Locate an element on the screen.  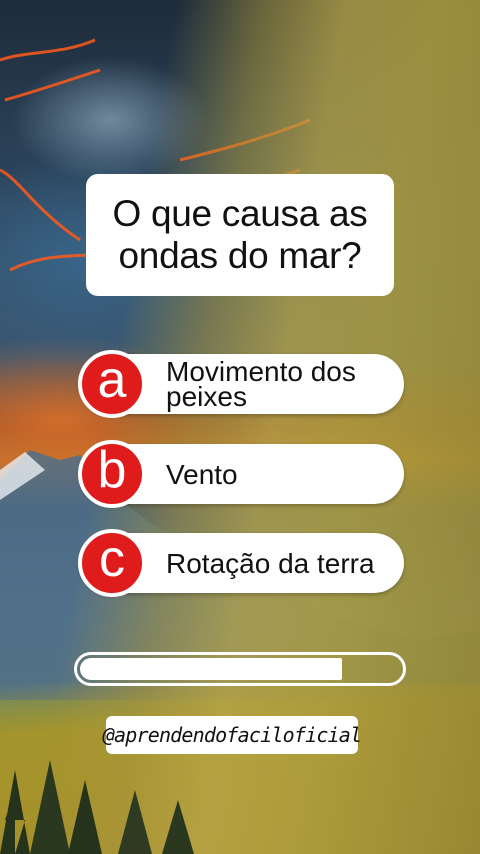
timer-progress-bar is located at coordinates (240, 669).